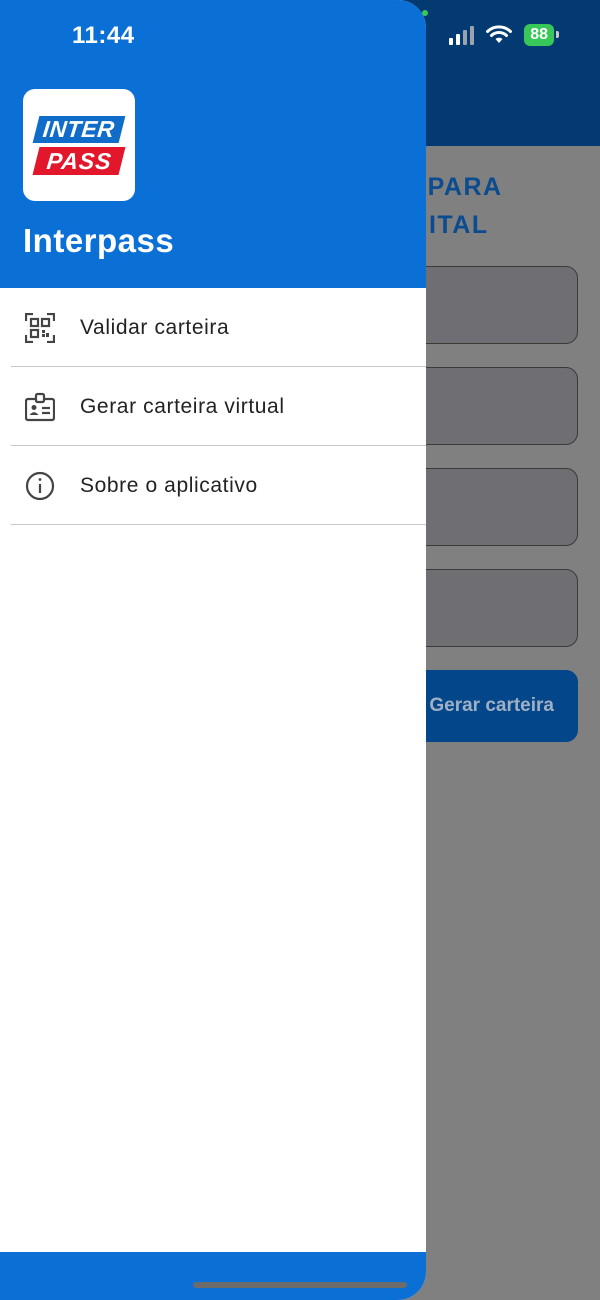  Describe the element at coordinates (99, 240) in the screenshot. I see `drawer-title: Interpass` at that location.